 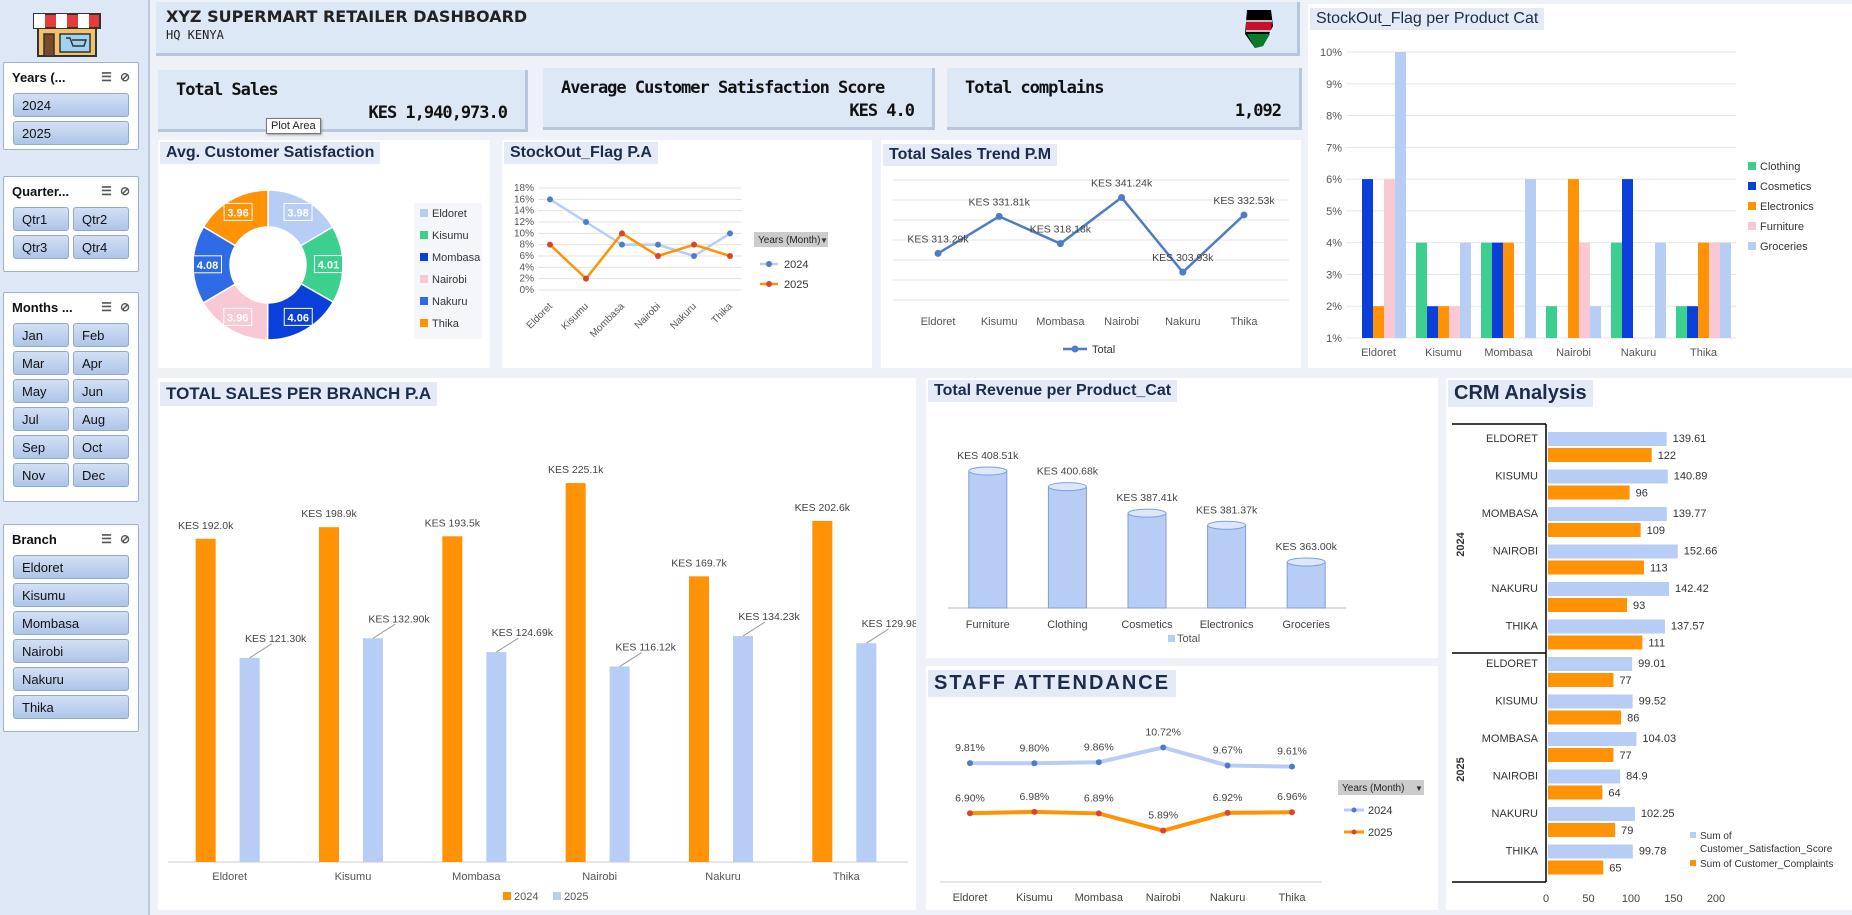 I want to click on slicer-item-month: Nov, so click(x=41, y=475).